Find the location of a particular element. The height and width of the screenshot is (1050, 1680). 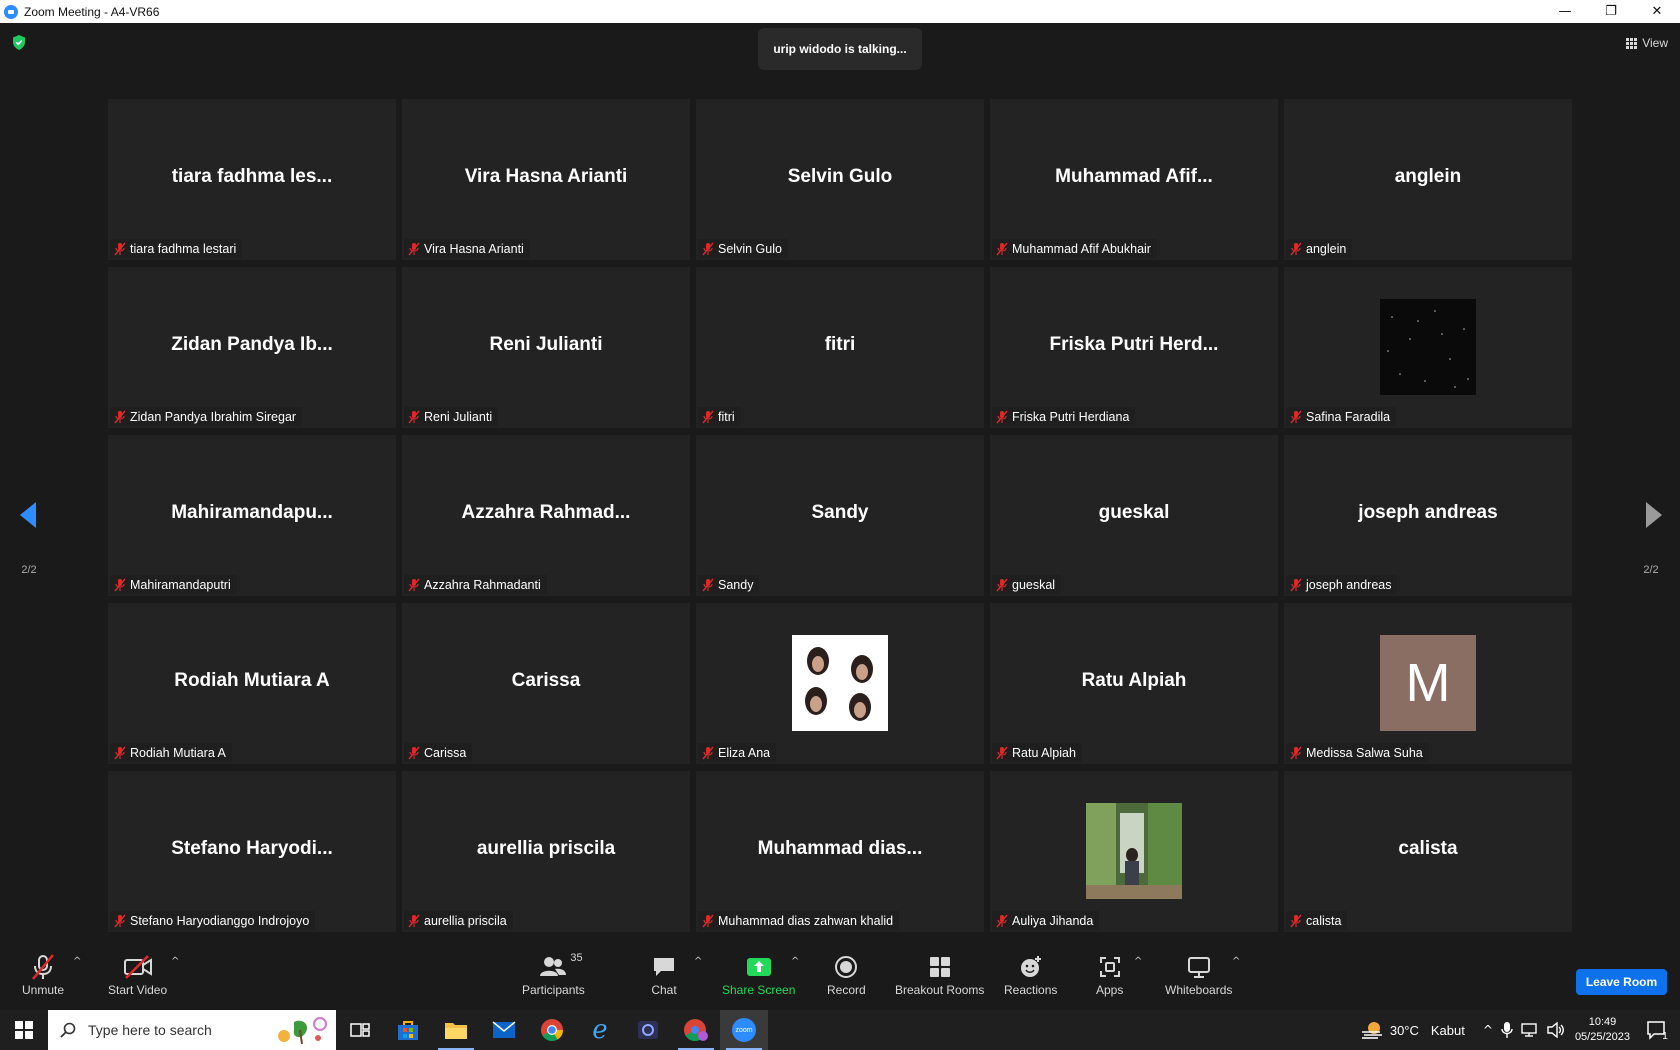

apps-options-caret: ^ is located at coordinates (1138, 961).